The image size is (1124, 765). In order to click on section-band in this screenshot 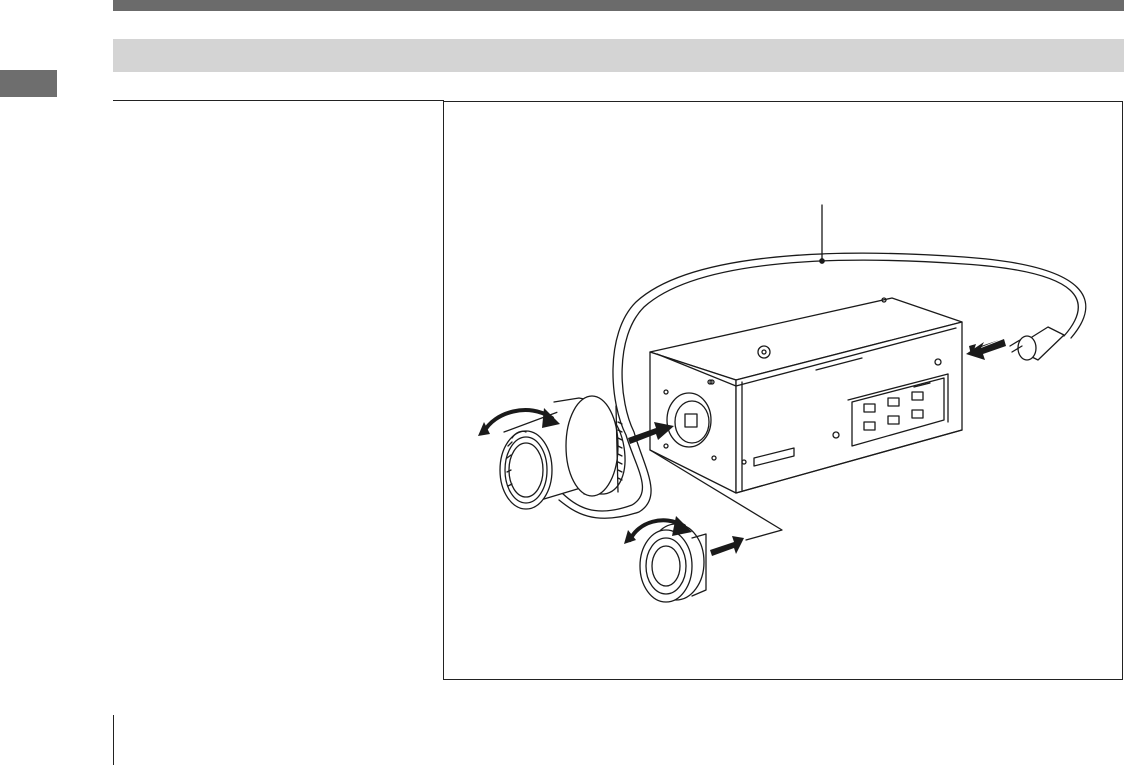, I will do `click(618, 55)`.